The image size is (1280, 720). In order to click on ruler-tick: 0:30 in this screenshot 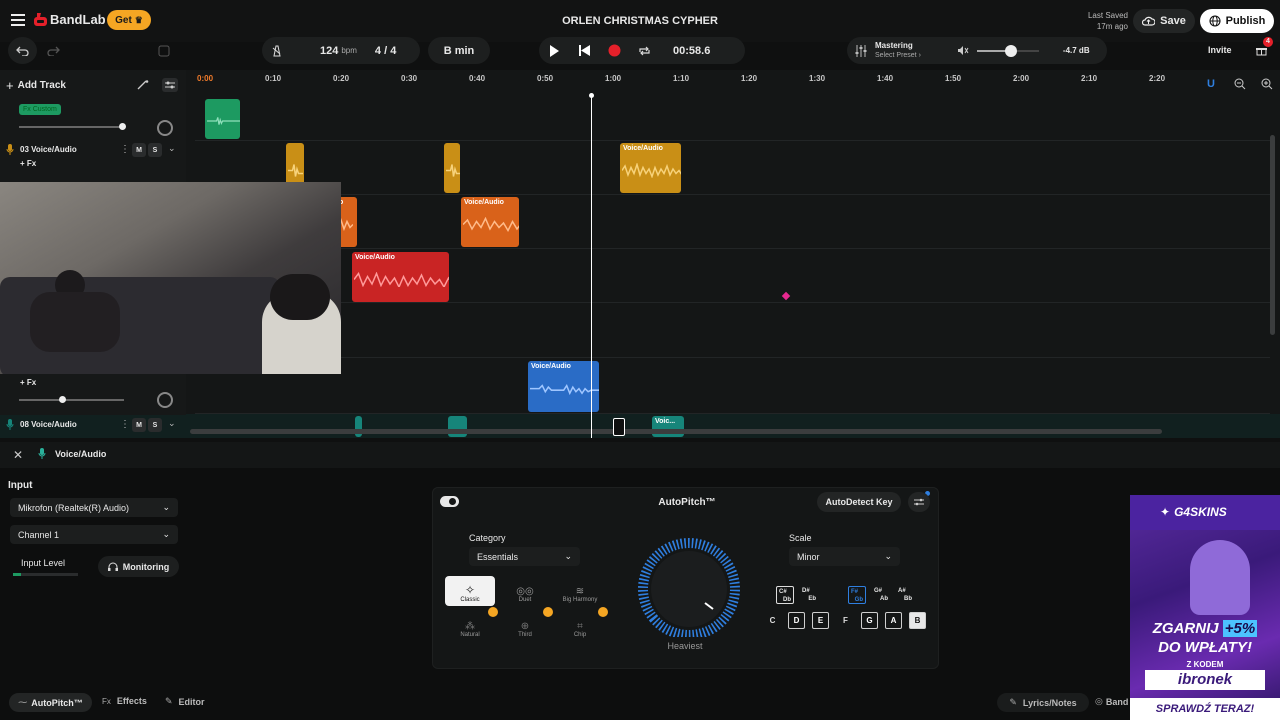, I will do `click(409, 78)`.